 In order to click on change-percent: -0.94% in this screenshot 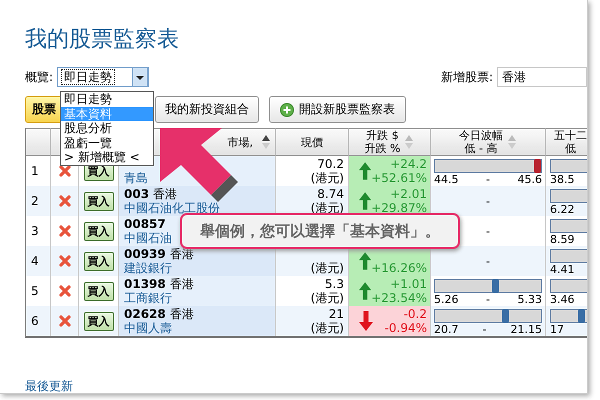, I will do `click(405, 328)`.